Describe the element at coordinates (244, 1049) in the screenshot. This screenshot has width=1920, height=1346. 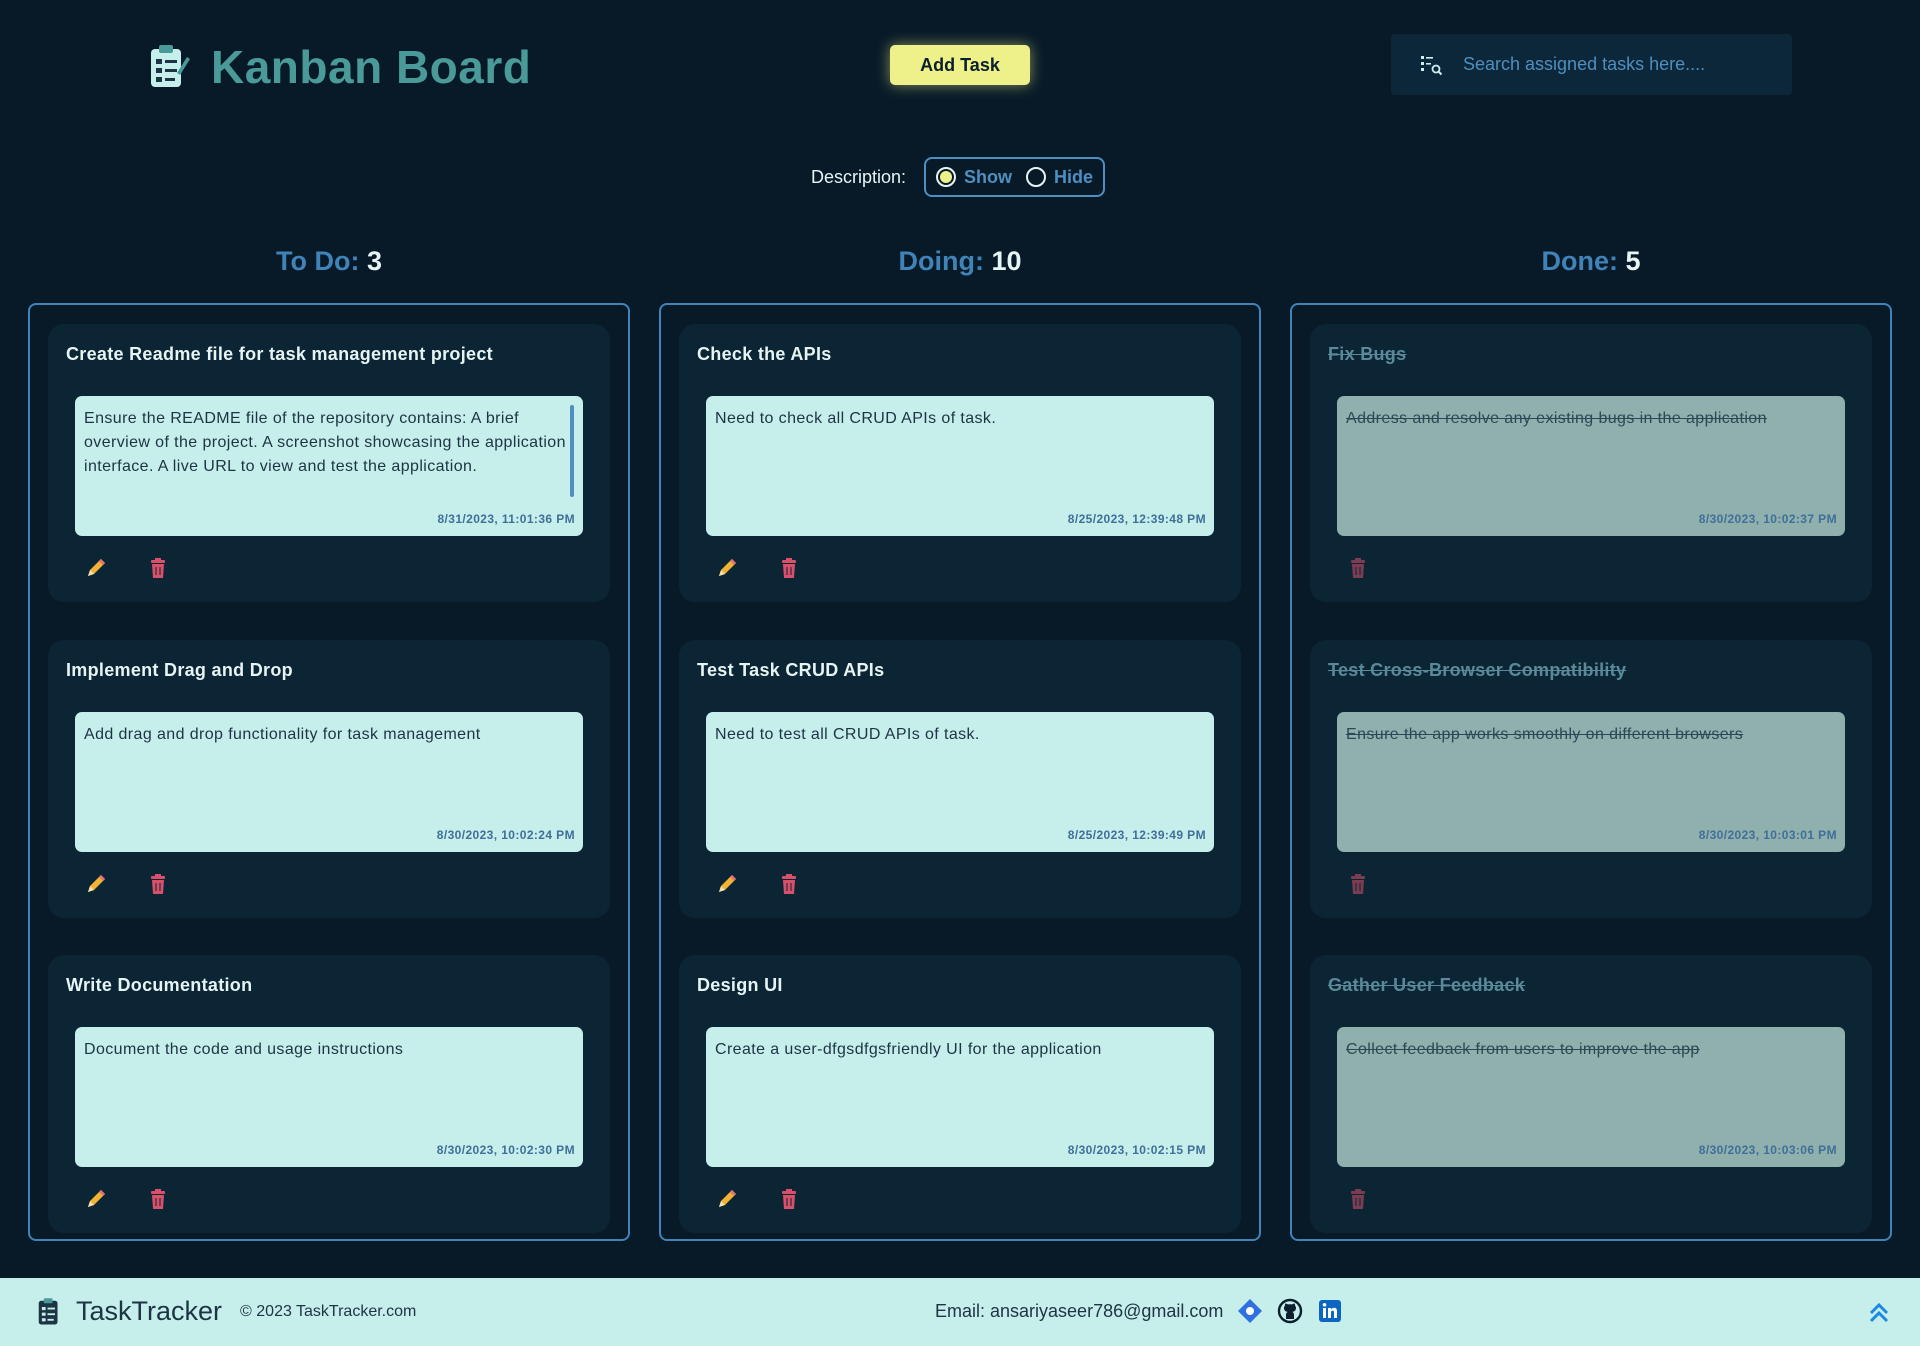
I see `task-description-text: Document the code and usage instructions` at that location.